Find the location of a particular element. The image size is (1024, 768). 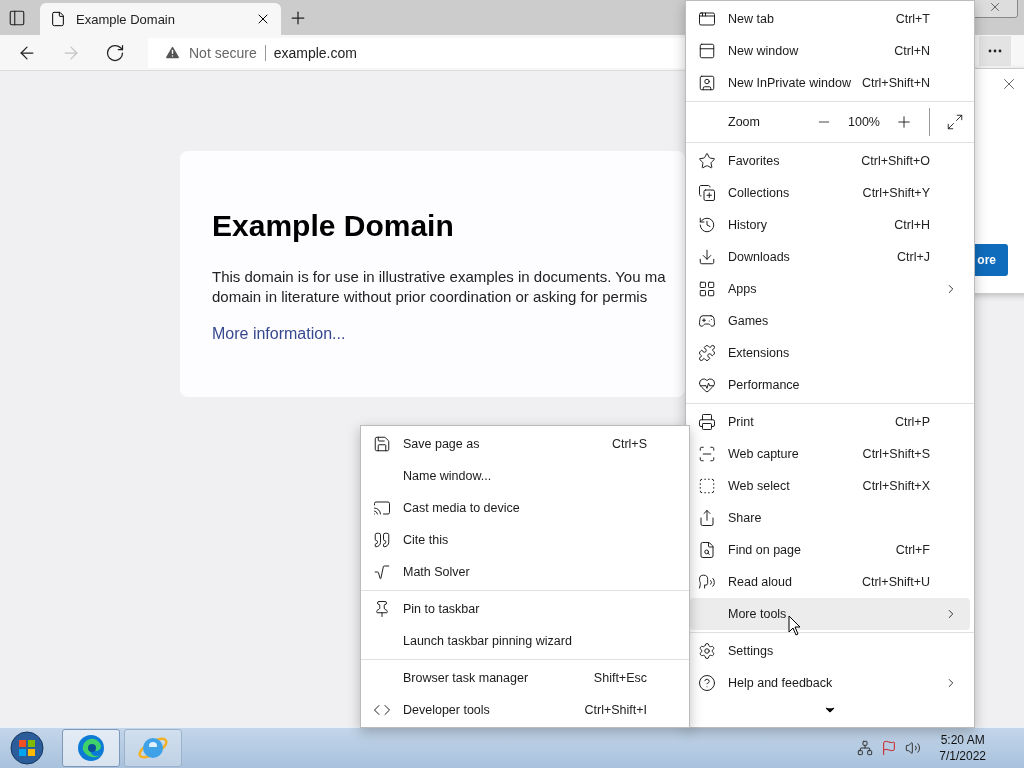

download-icon is located at coordinates (707, 257).